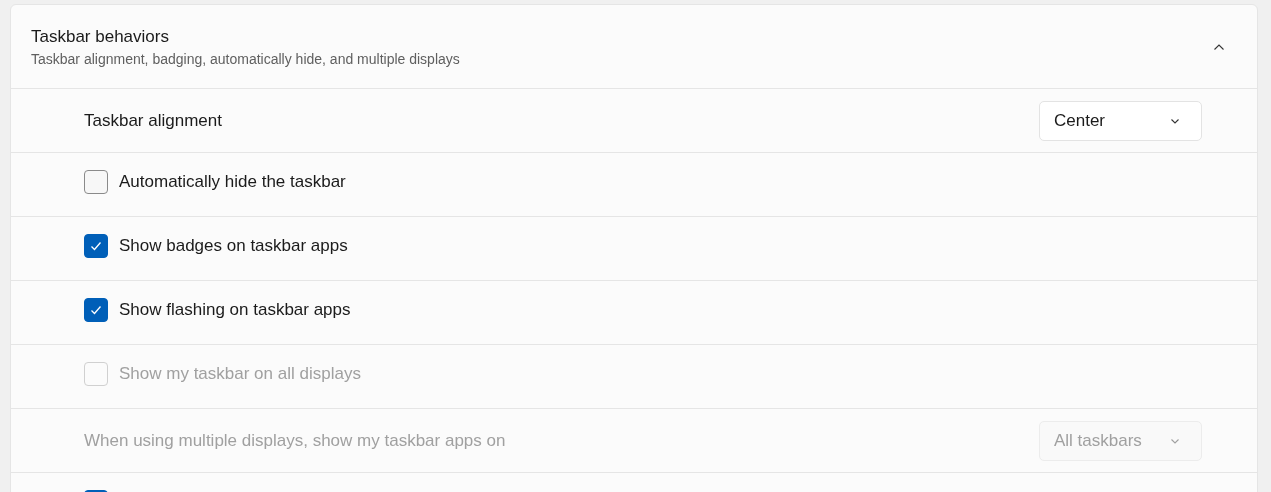 This screenshot has height=492, width=1271. I want to click on checkbox-label: Show flashing on taskbar apps, so click(235, 310).